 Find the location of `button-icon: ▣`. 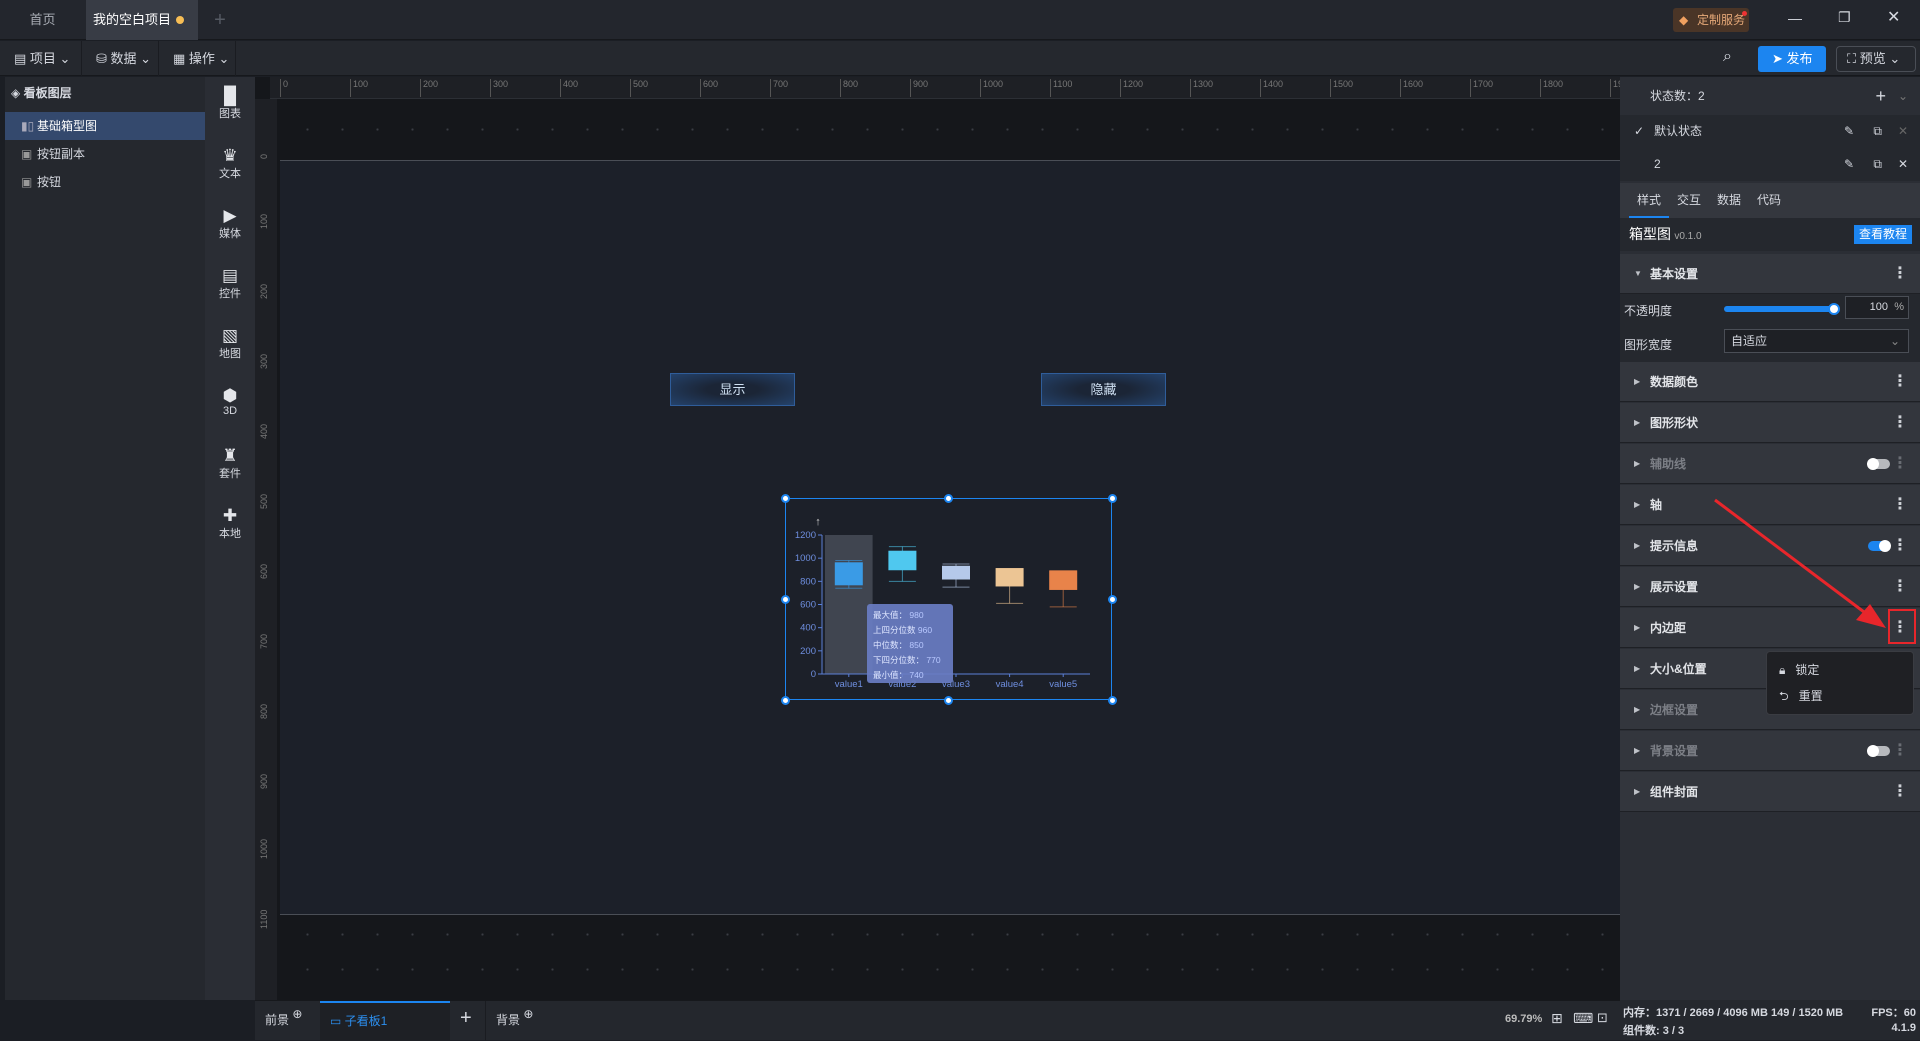

button-icon: ▣ is located at coordinates (27, 154).